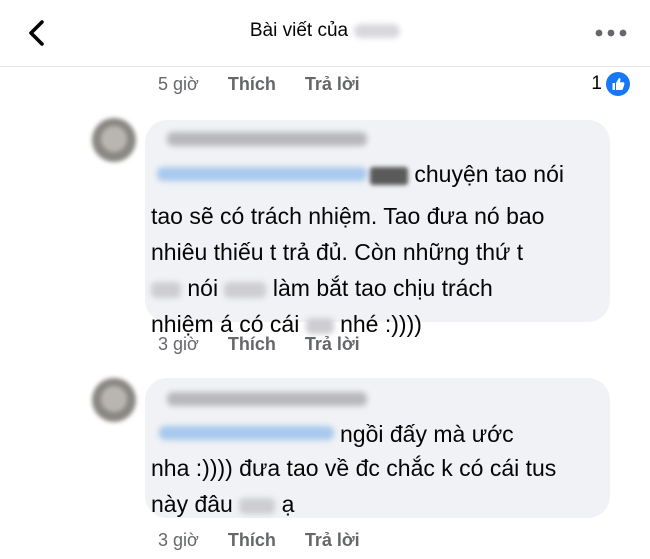 This screenshot has height=559, width=650. I want to click on comment-text: ạ, so click(288, 504).